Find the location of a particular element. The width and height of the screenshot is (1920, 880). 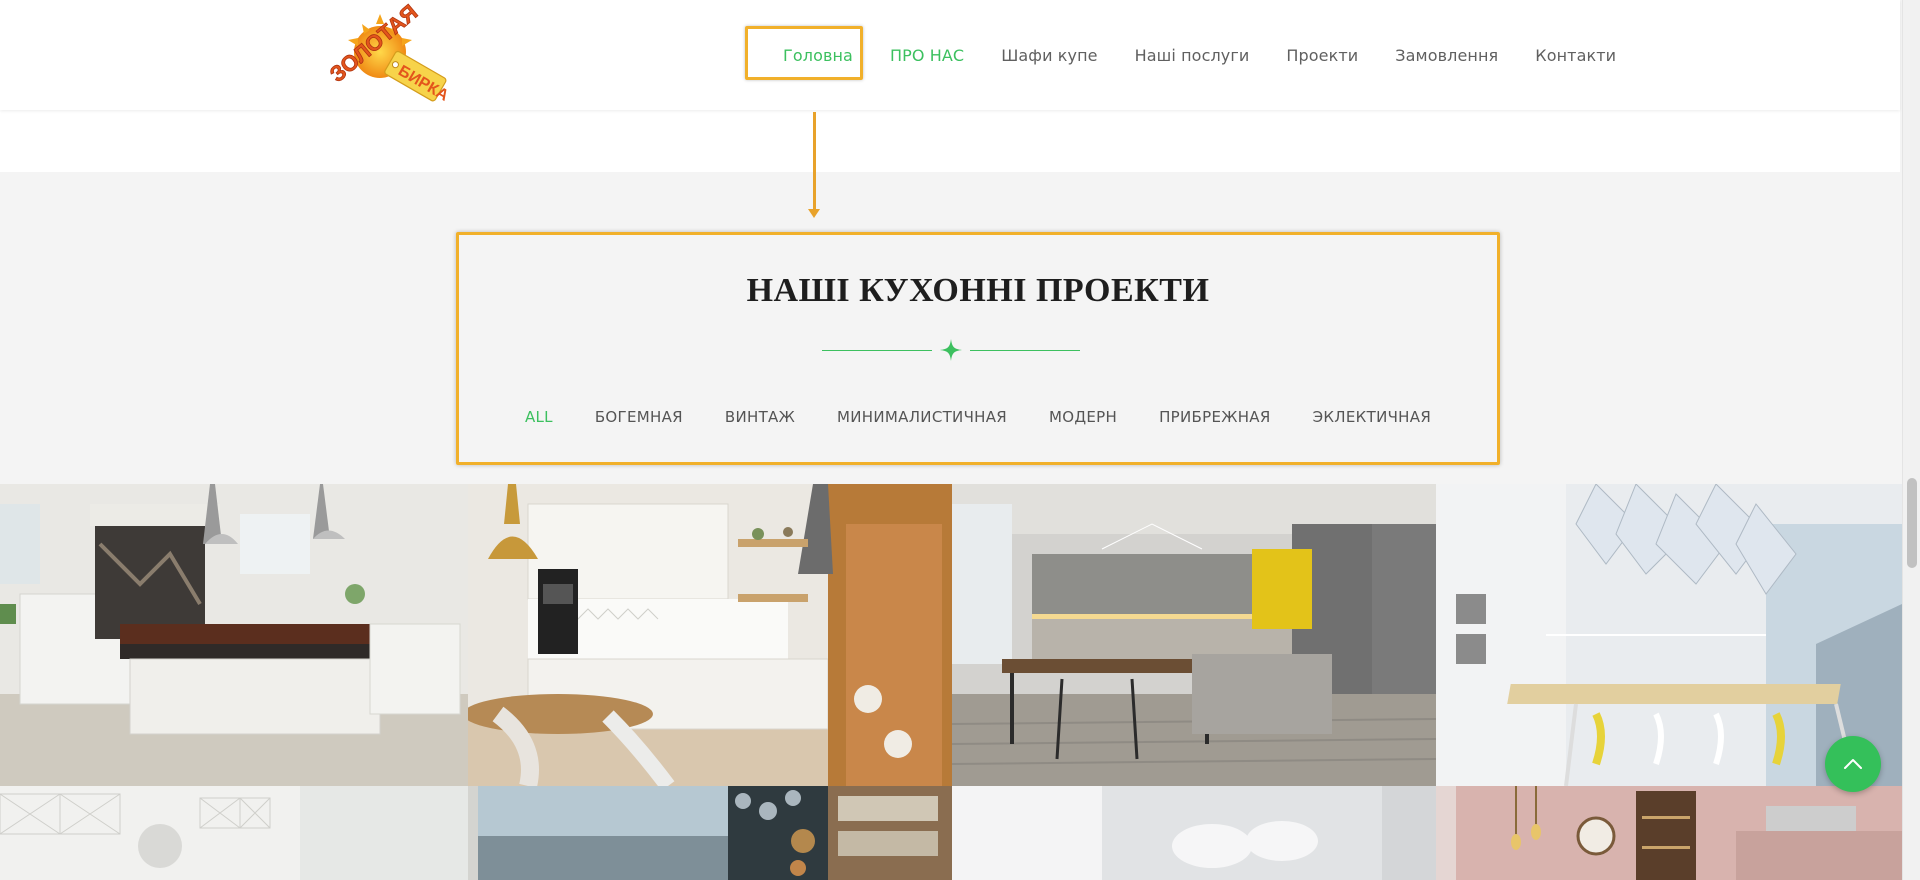

gallery-item-wood-table-kitchen is located at coordinates (710, 635).